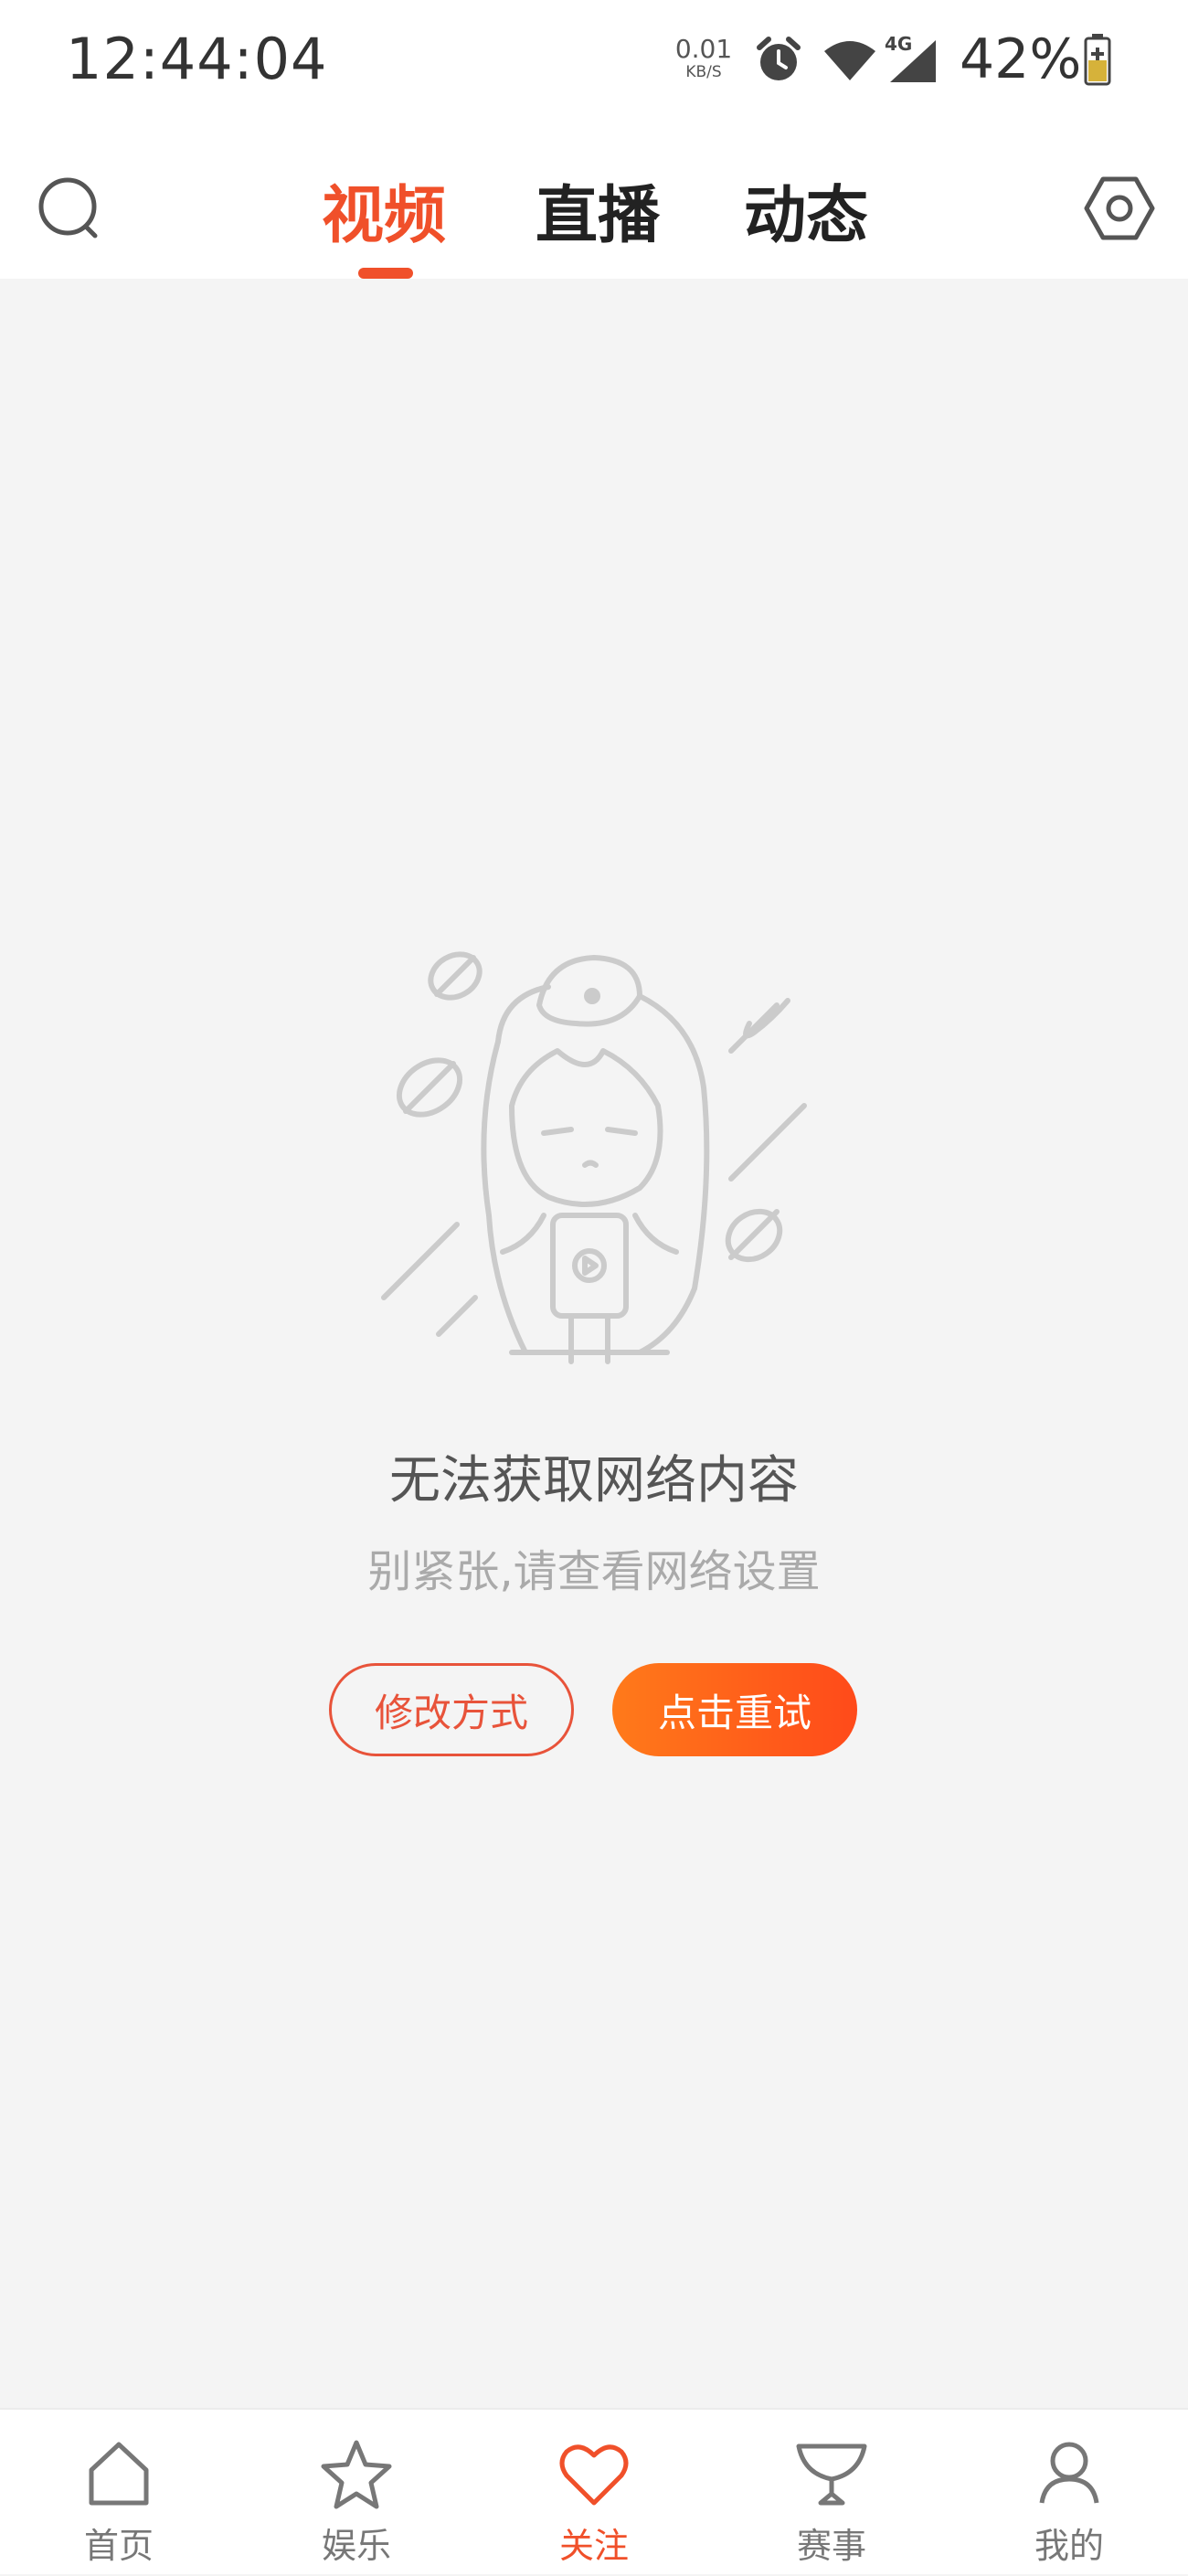 The image size is (1188, 2576). I want to click on network-speed-unit: KB/S, so click(703, 72).